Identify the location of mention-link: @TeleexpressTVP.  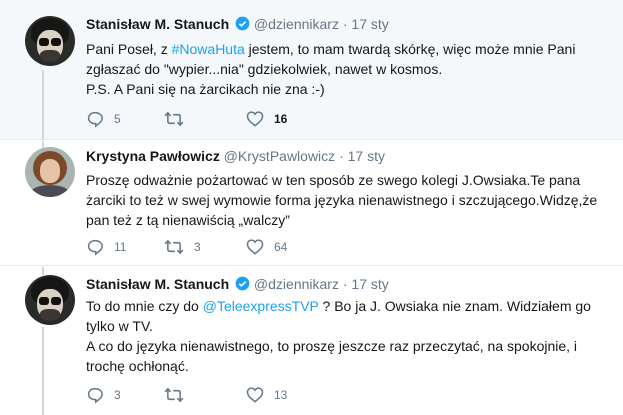
(261, 306).